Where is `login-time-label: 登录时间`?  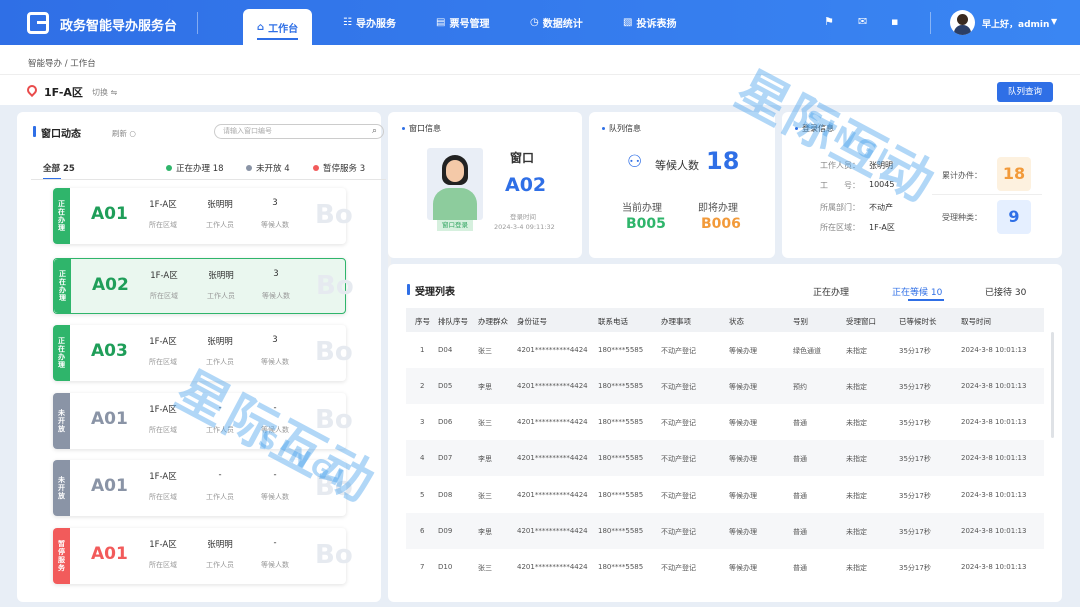
login-time-label: 登录时间 is located at coordinates (523, 217).